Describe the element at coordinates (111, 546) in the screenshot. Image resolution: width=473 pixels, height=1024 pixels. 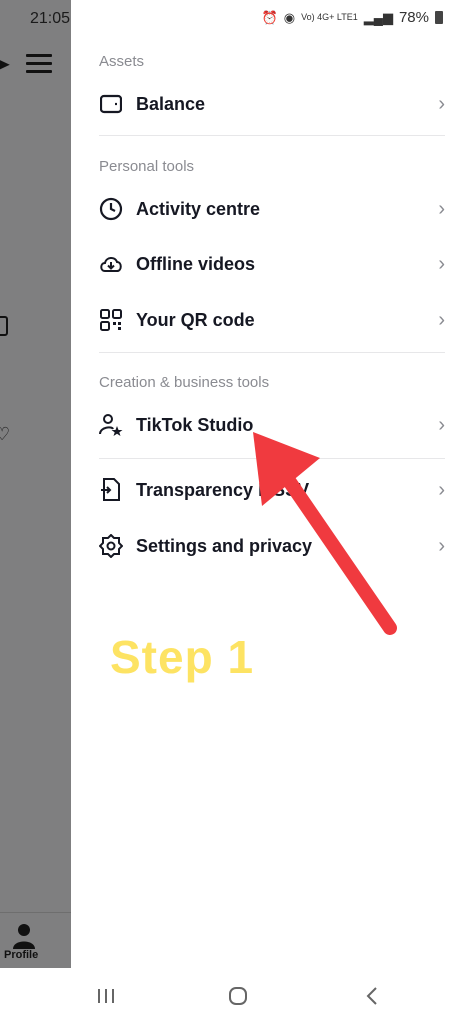
I see `gear-icon` at that location.